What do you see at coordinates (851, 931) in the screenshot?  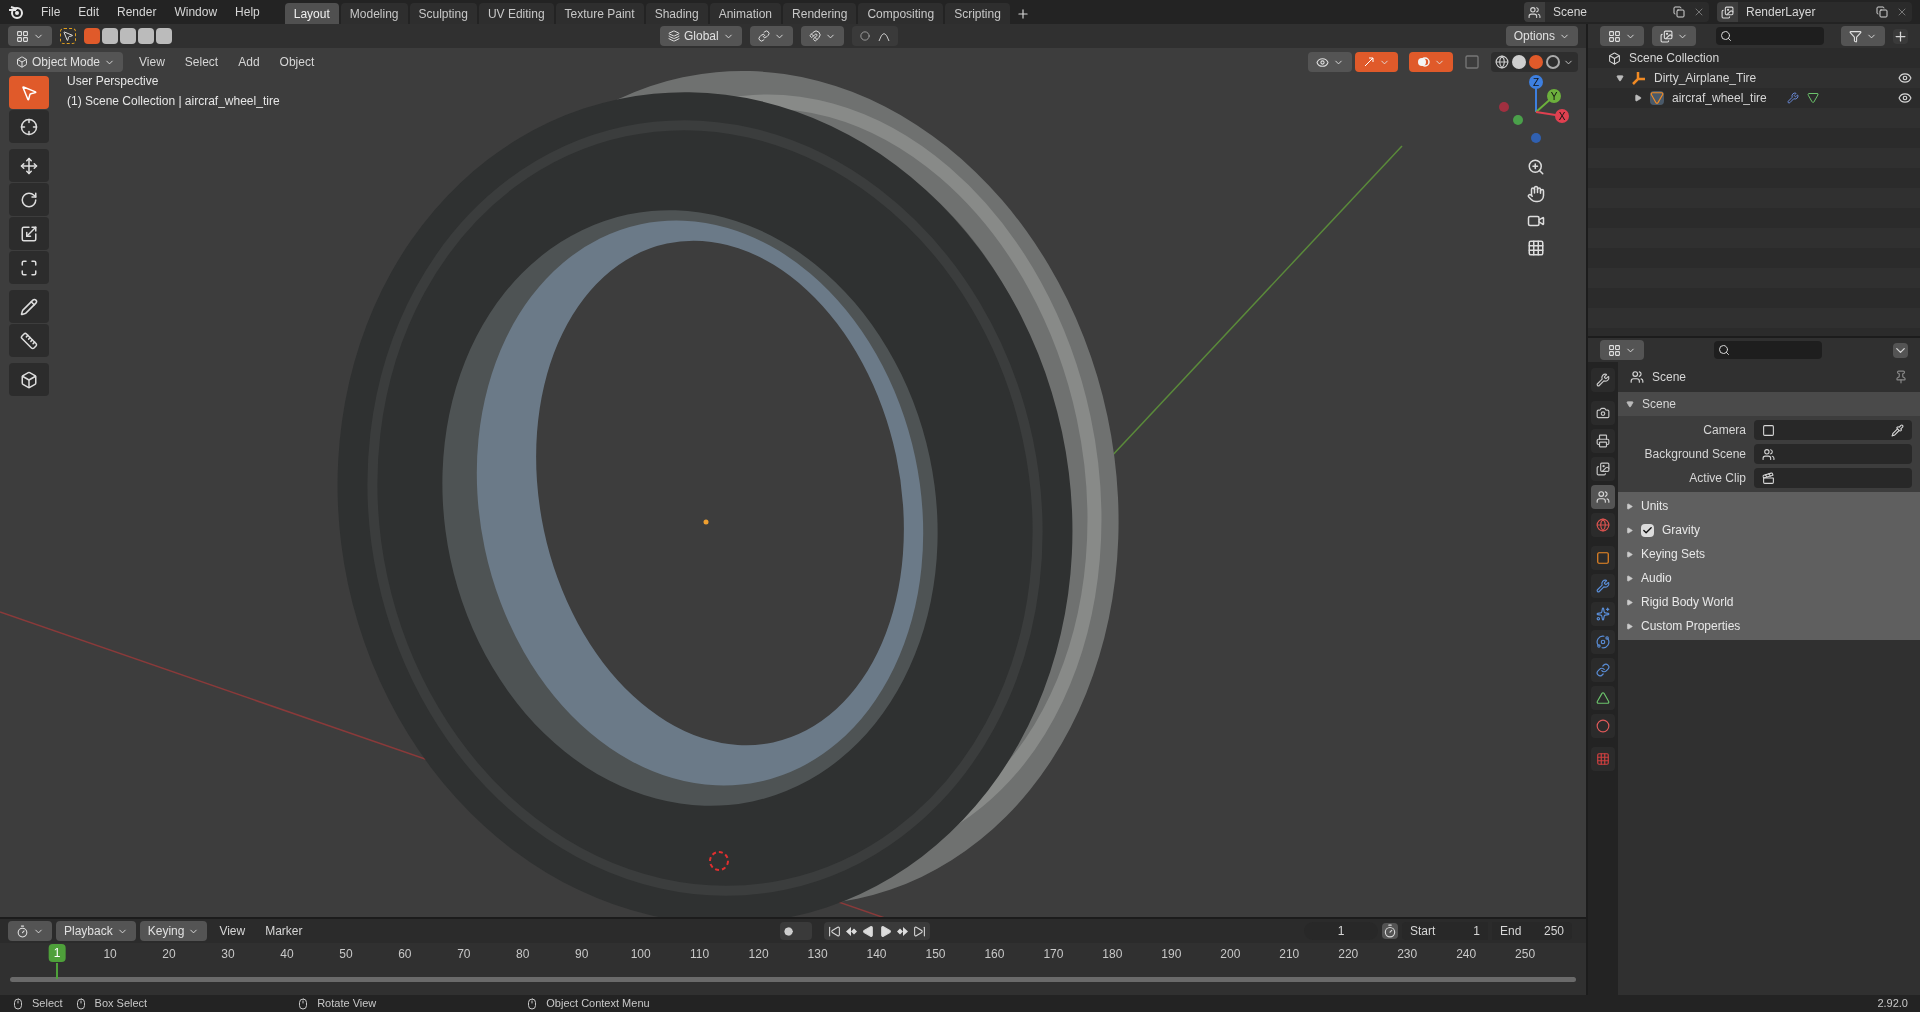 I see `previous-keyframe-icon` at bounding box center [851, 931].